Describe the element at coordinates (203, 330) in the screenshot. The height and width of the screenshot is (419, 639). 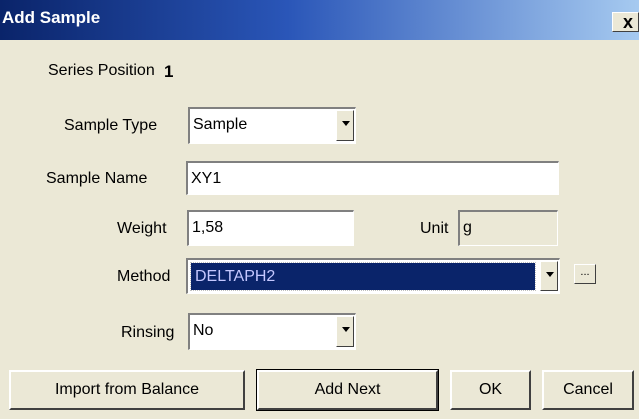
I see `rinsing-value: No` at that location.